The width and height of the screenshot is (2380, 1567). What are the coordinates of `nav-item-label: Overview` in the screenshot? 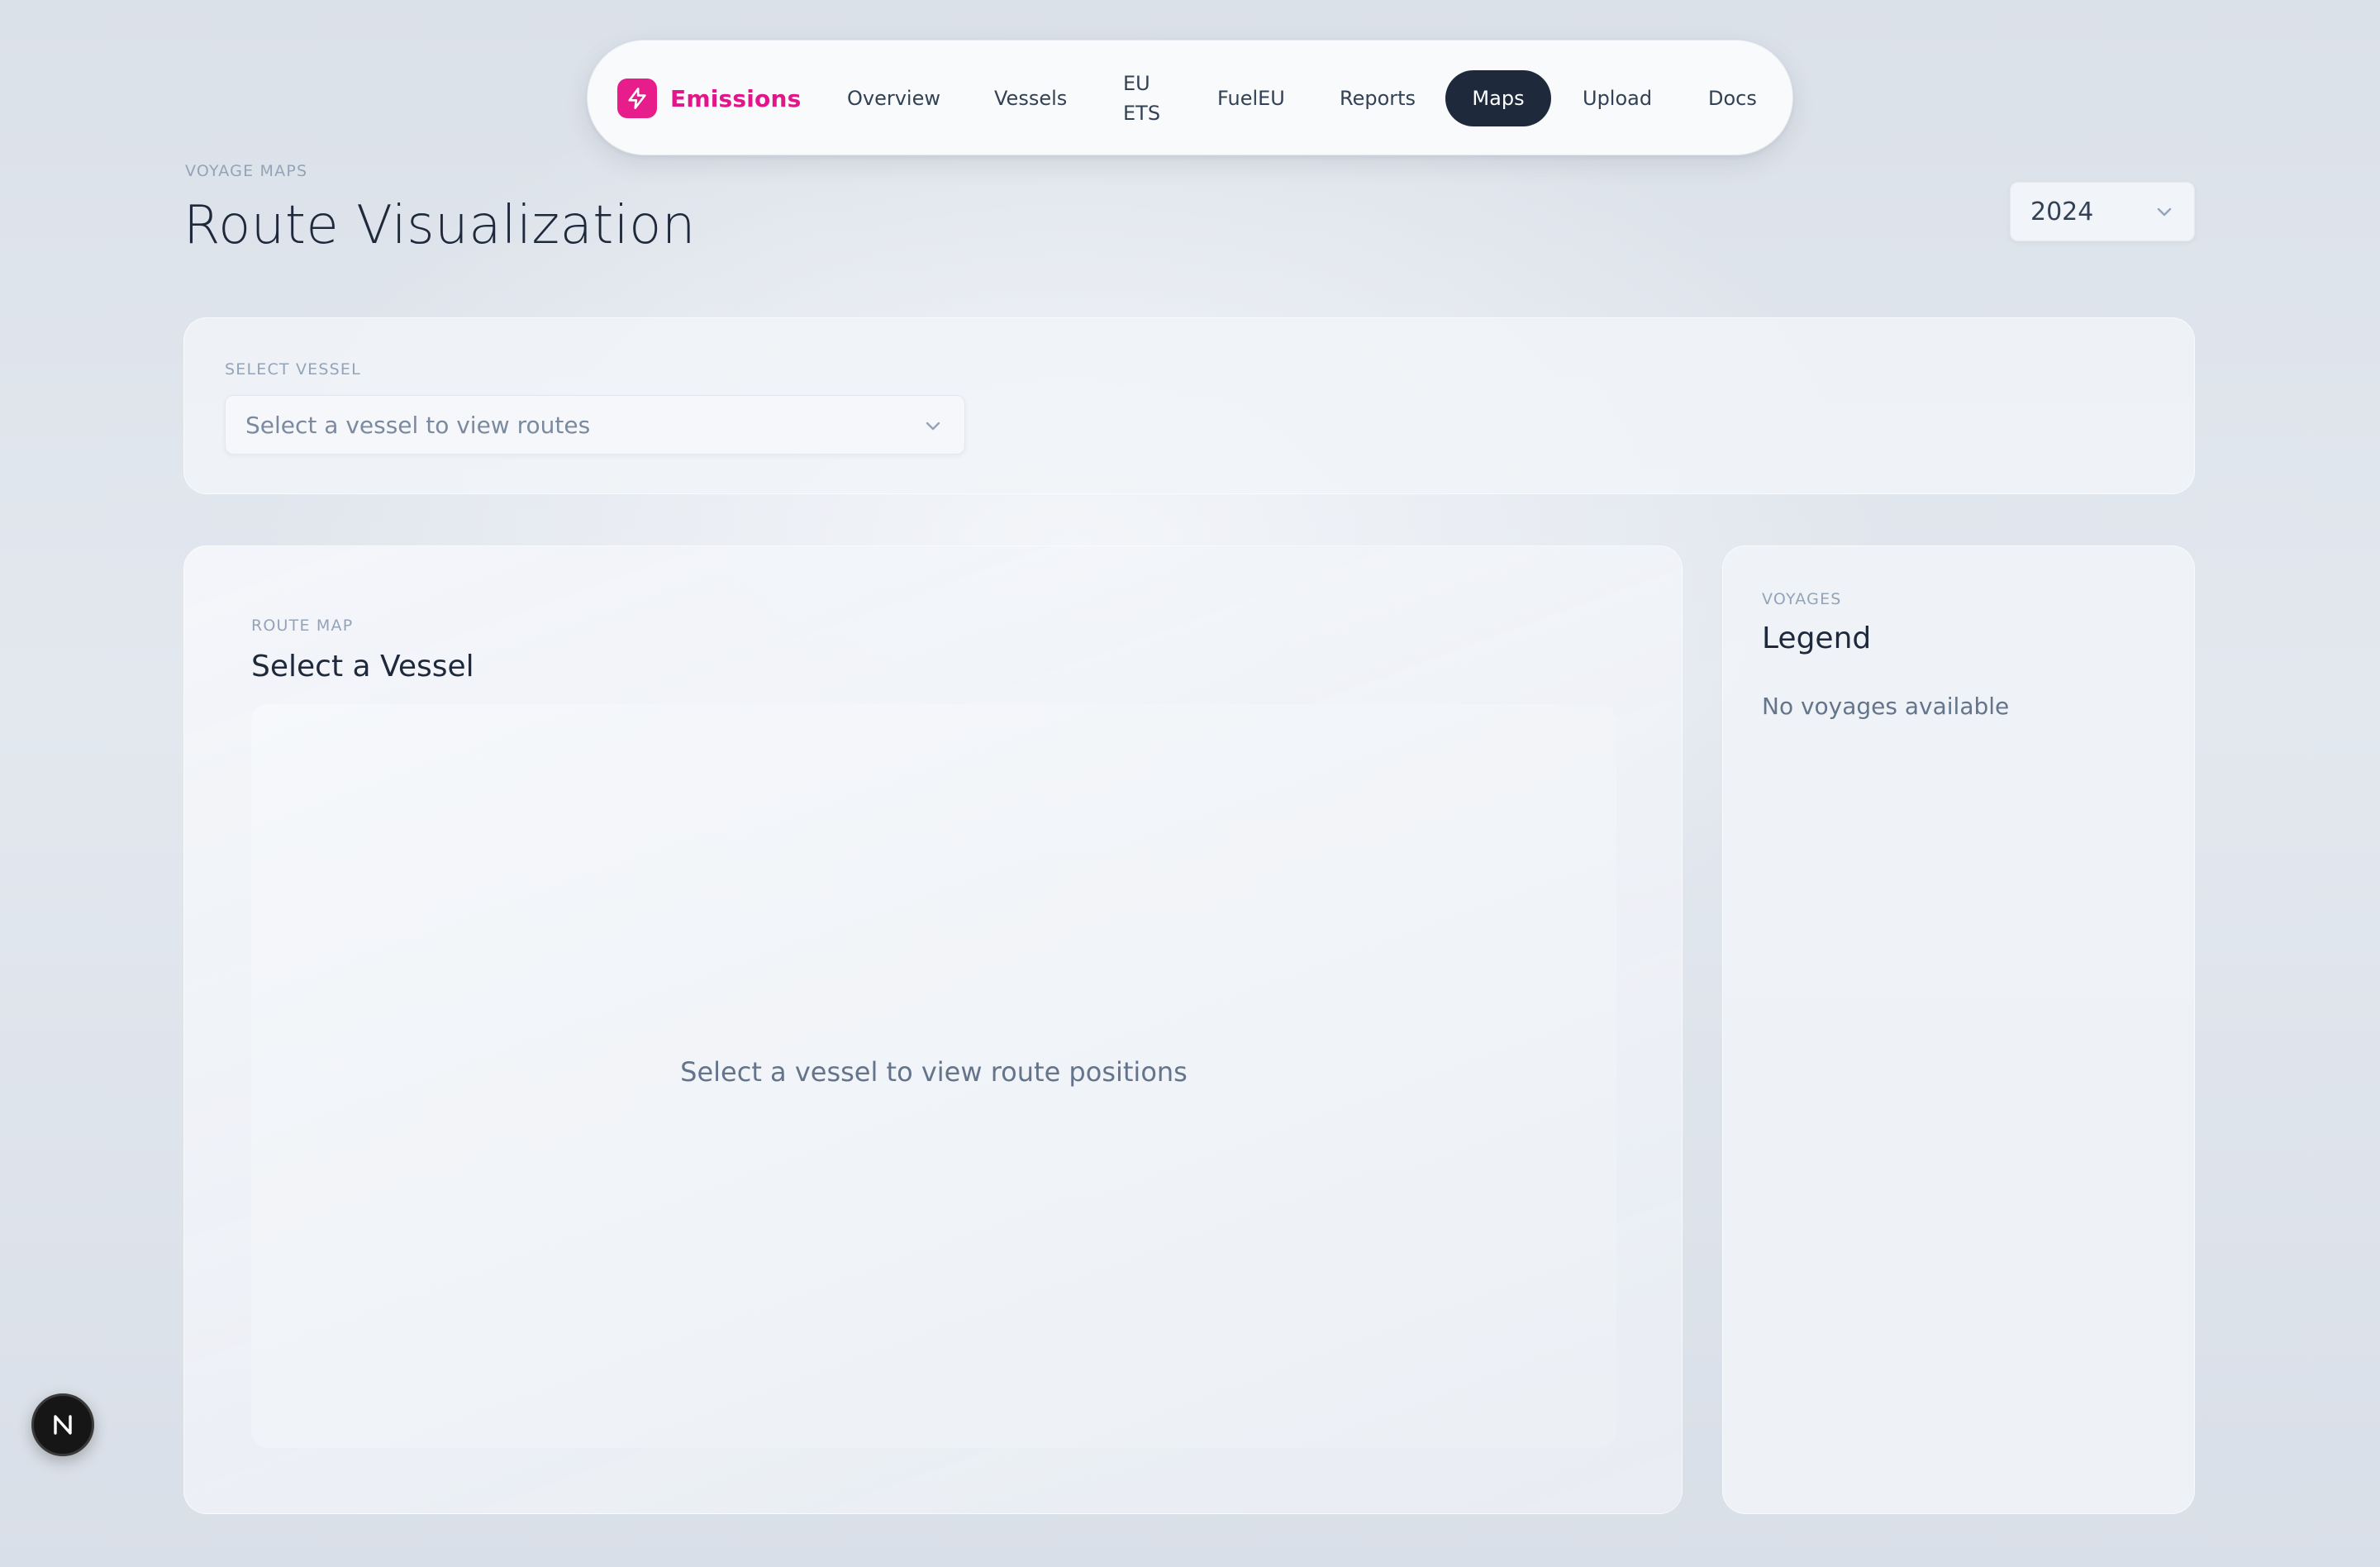 It's located at (893, 98).